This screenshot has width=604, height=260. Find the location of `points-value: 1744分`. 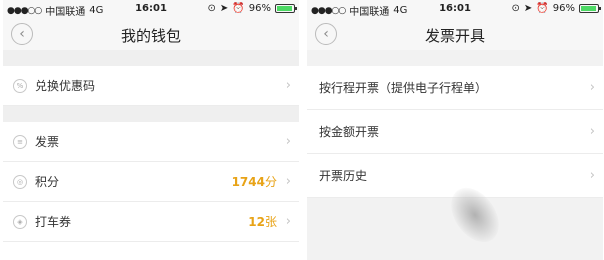

points-value: 1744分 is located at coordinates (254, 182).